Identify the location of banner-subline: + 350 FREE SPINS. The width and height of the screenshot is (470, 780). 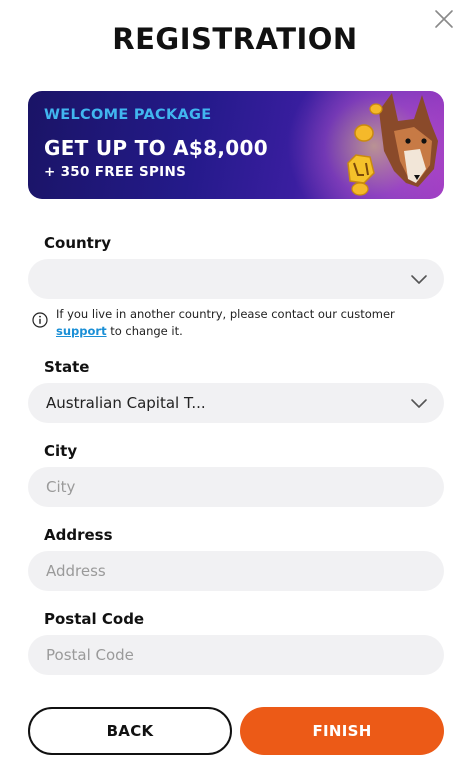
(115, 172).